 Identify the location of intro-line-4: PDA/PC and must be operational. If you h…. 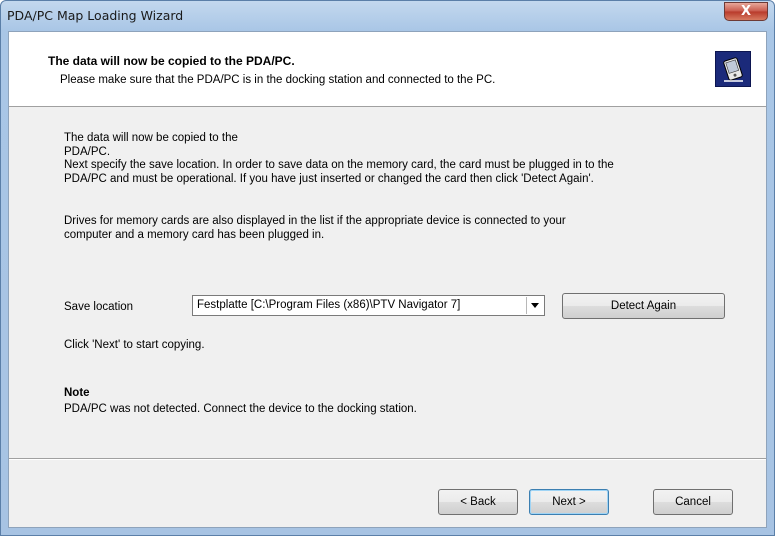
(329, 179).